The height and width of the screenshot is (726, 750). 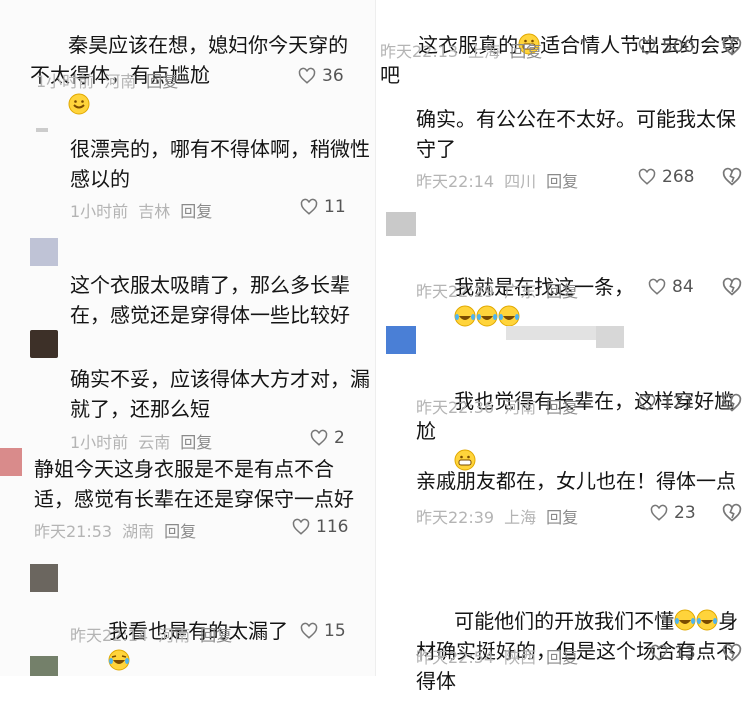 I want to click on like-button: 116, so click(x=320, y=527).